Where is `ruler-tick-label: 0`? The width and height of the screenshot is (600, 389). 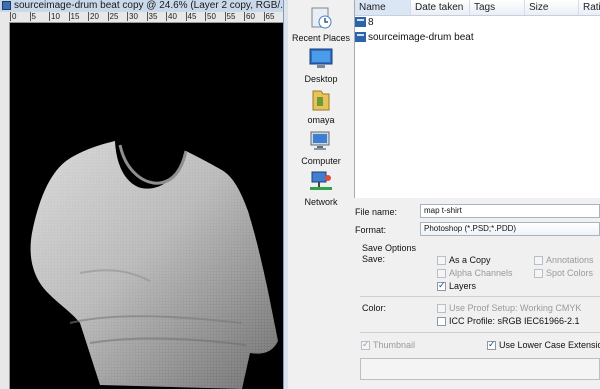
ruler-tick-label: 0 is located at coordinates (13, 16).